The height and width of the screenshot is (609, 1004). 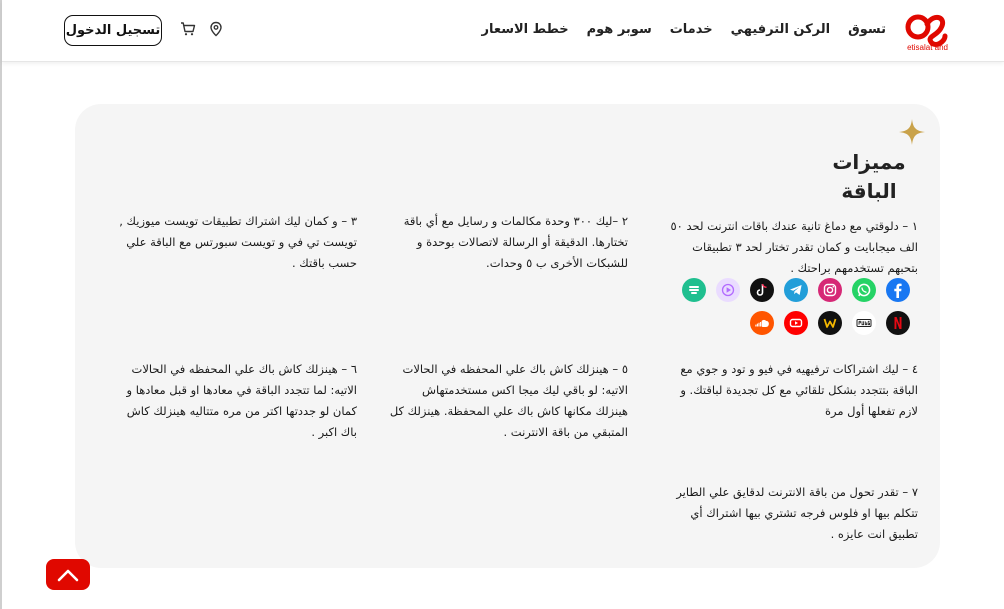 I want to click on pubg-icon, so click(x=864, y=323).